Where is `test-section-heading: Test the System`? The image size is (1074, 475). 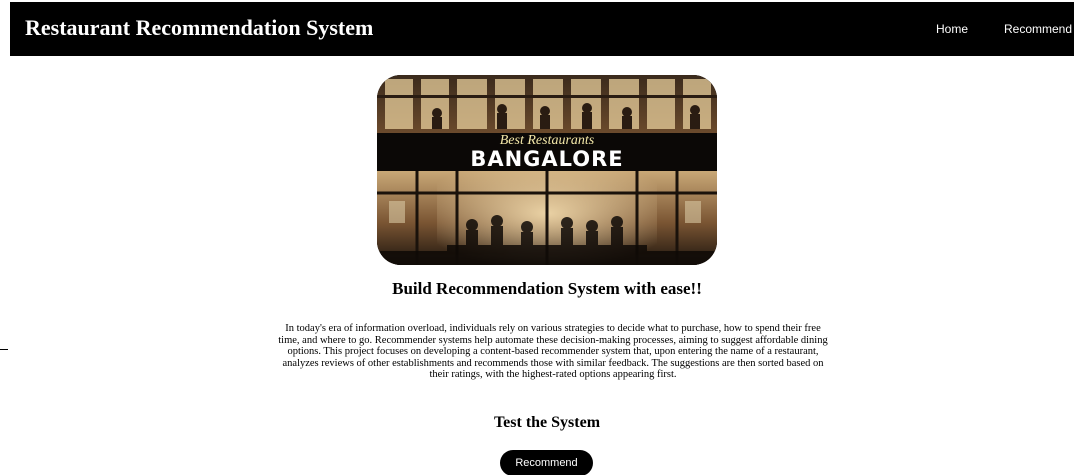 test-section-heading: Test the System is located at coordinates (547, 422).